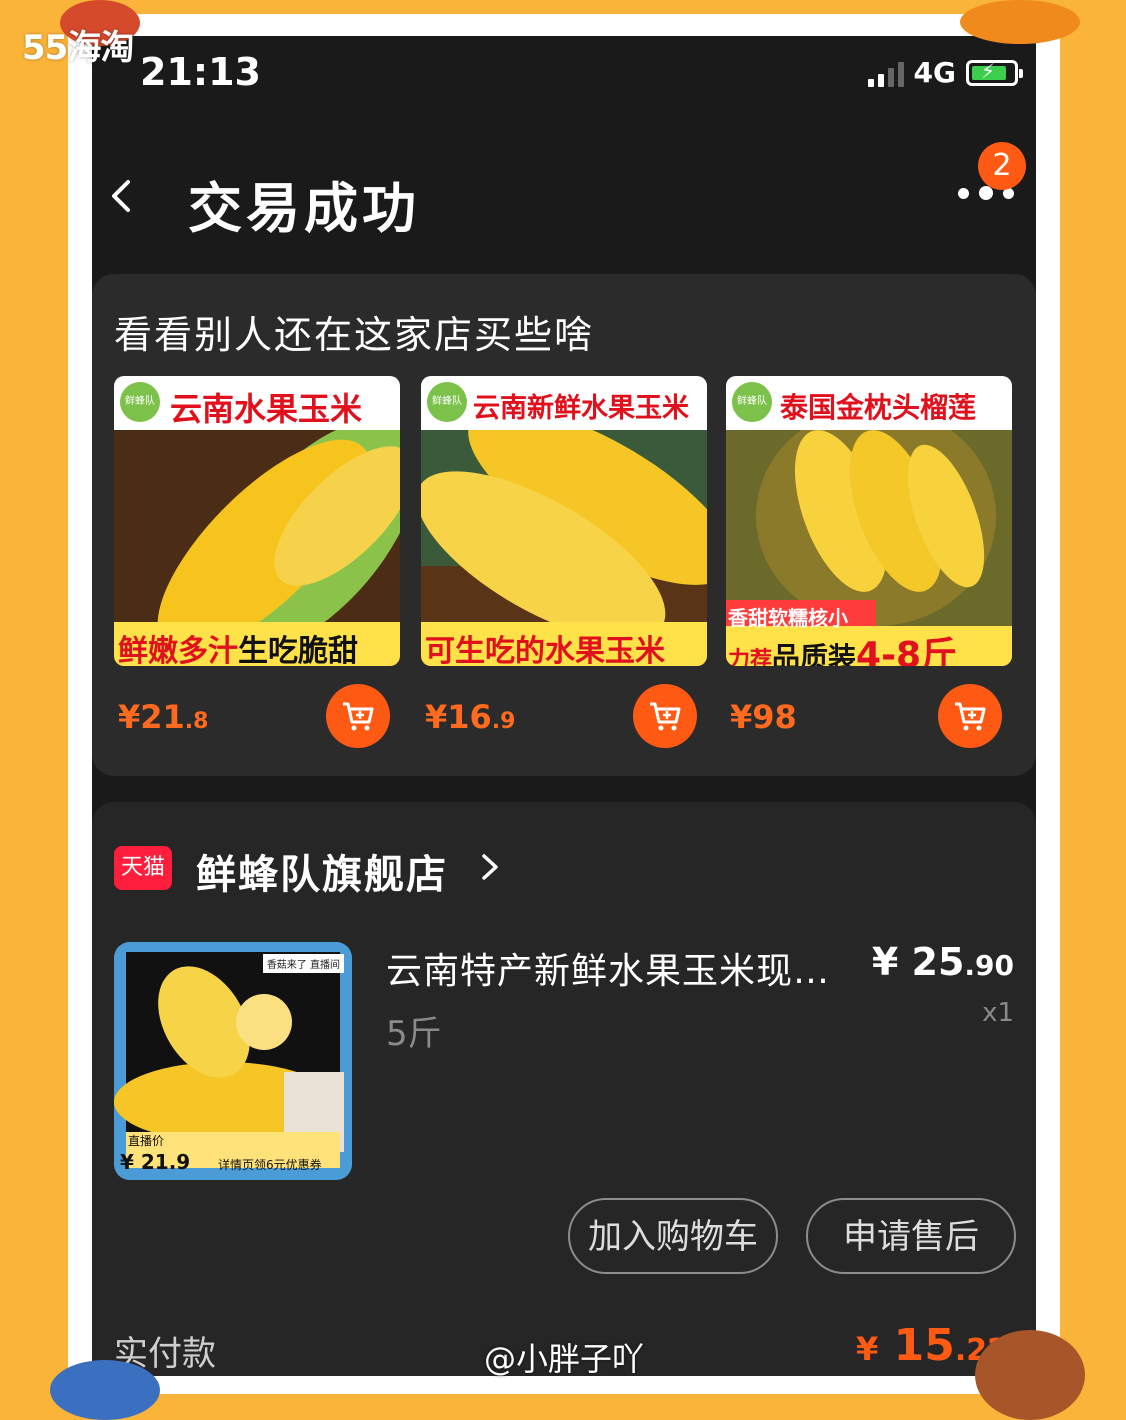 Image resolution: width=1126 pixels, height=1420 pixels. Describe the element at coordinates (545, 650) in the screenshot. I see `rec-caption: 可生吃的水果玉米` at that location.